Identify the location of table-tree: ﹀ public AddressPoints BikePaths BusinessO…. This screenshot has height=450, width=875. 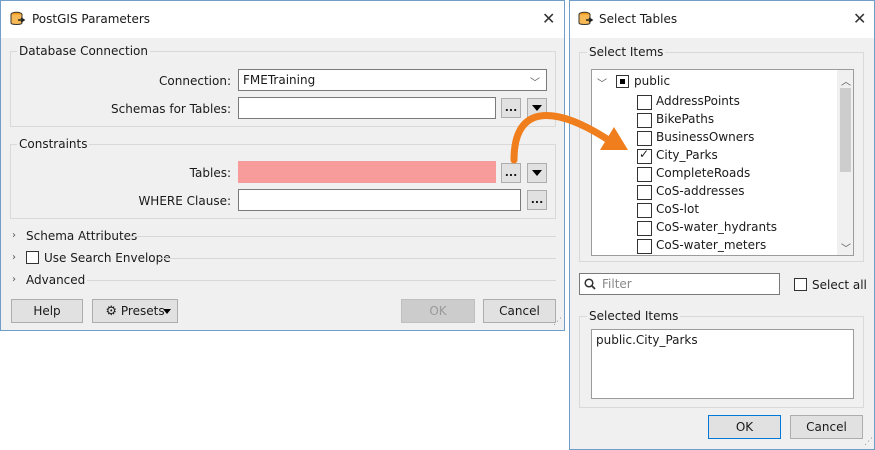
(722, 162).